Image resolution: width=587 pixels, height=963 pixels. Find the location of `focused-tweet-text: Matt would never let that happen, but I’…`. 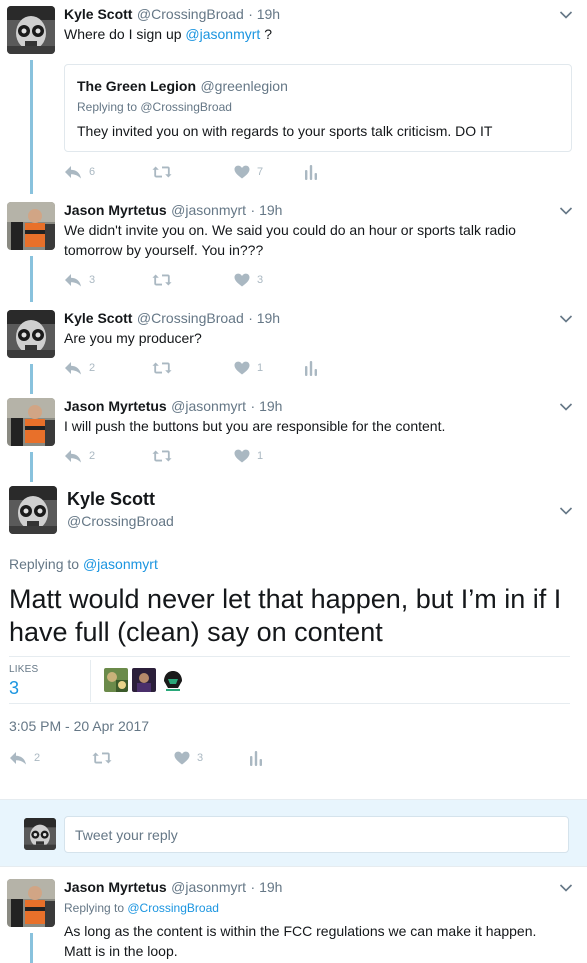

focused-tweet-text: Matt would never let that happen, but I’… is located at coordinates (285, 599).